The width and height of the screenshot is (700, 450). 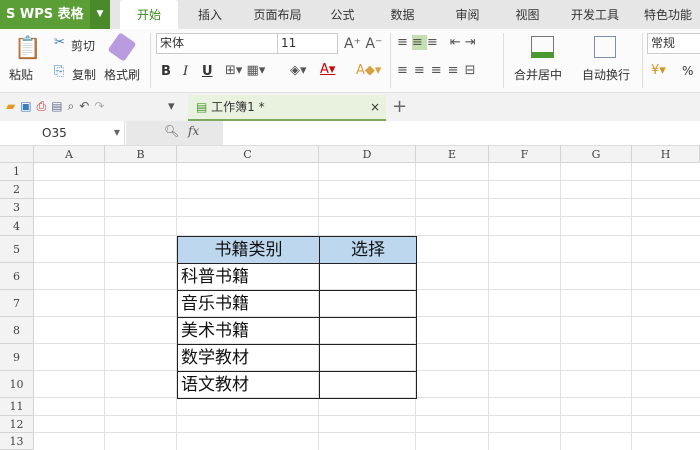 I want to click on row-header: 10, so click(x=17, y=384).